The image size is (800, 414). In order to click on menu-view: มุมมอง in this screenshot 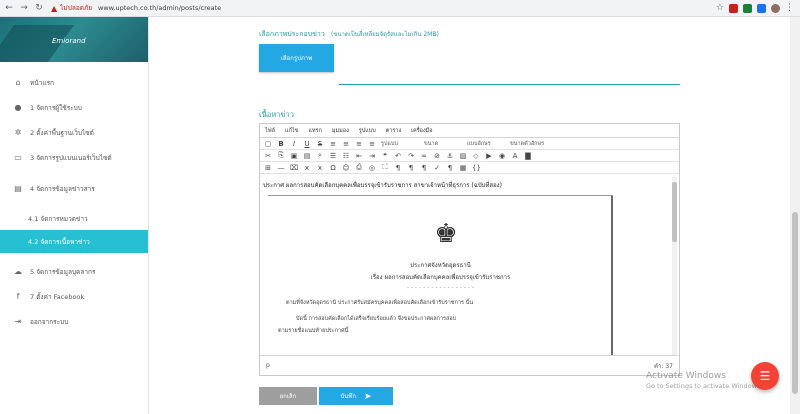, I will do `click(340, 131)`.